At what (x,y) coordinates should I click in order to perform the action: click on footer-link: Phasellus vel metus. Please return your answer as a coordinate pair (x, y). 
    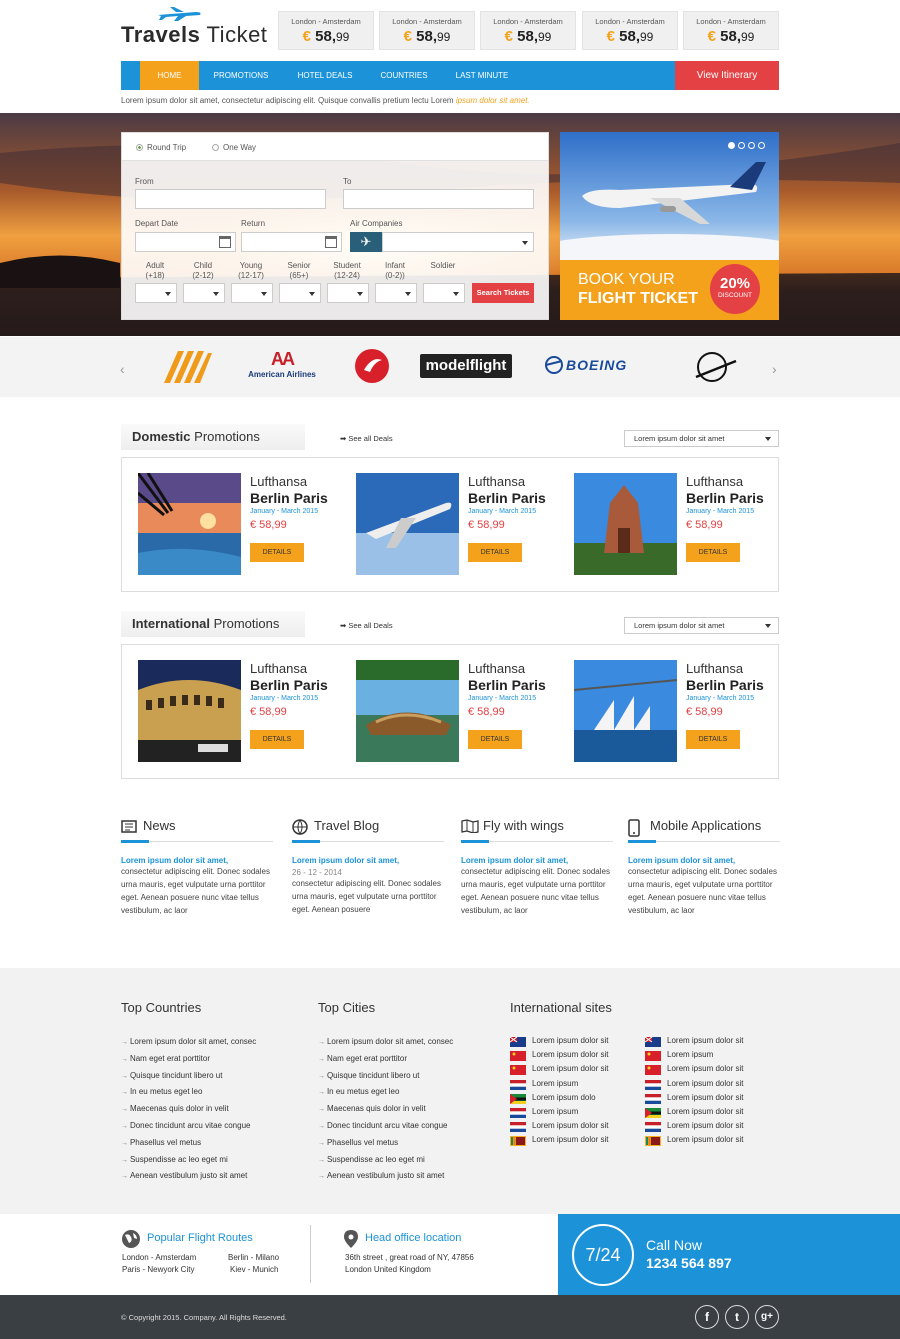
    Looking at the image, I should click on (385, 1143).